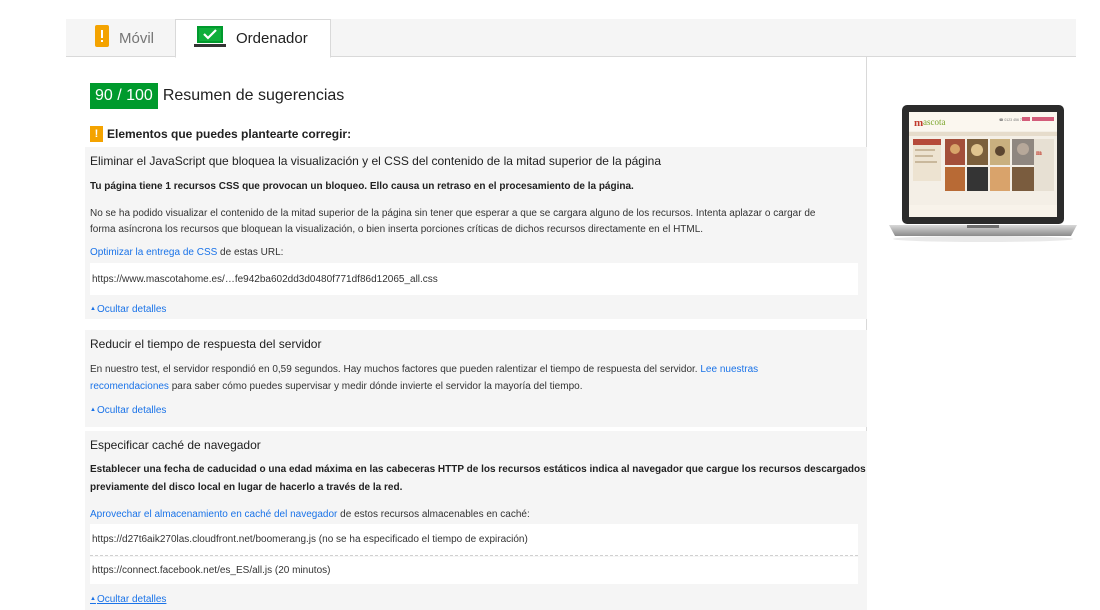  I want to click on tab-movil: Móvil, so click(133, 38).